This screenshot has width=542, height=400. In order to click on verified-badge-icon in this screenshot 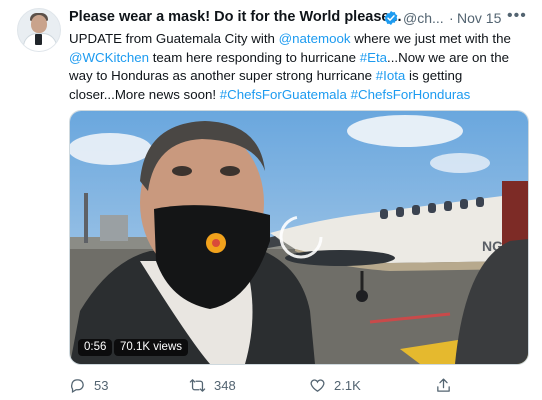, I will do `click(391, 18)`.